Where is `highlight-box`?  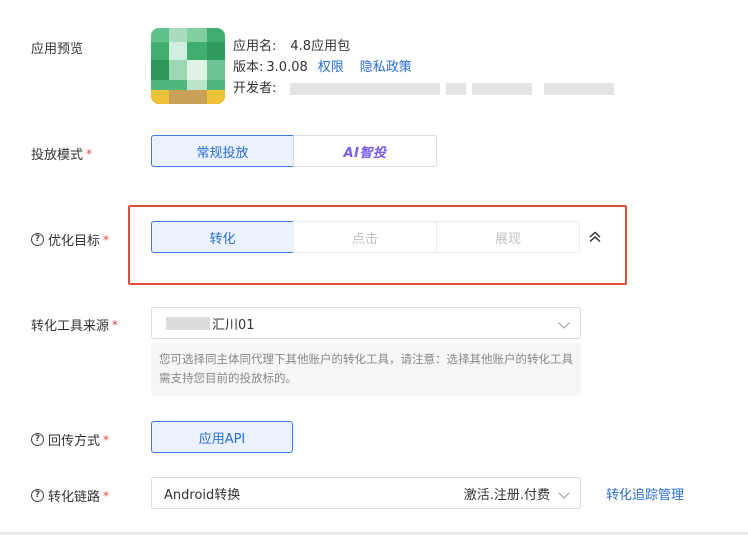
highlight-box is located at coordinates (377, 245).